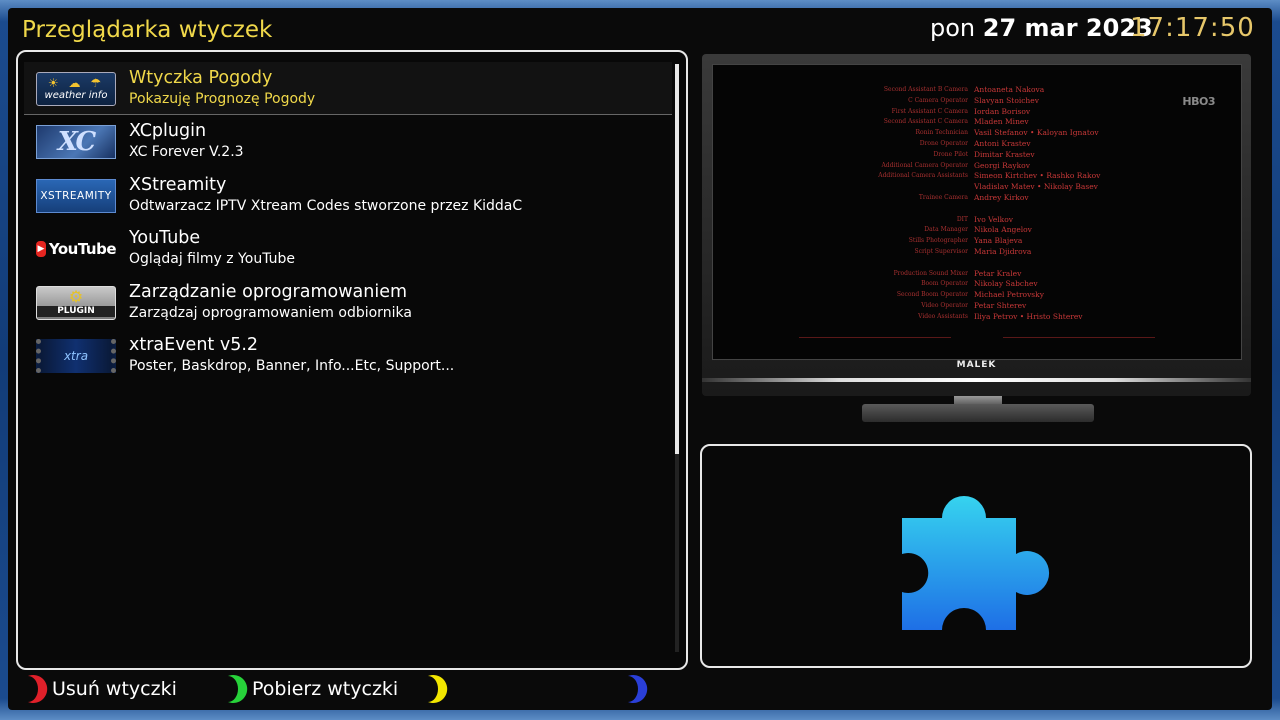 This screenshot has height=720, width=1280. I want to click on weather-icon: ☀ ☁ ☂ weather info, so click(76, 89).